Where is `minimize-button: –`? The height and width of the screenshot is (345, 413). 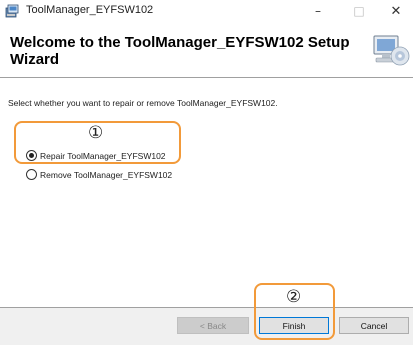 minimize-button: – is located at coordinates (318, 11).